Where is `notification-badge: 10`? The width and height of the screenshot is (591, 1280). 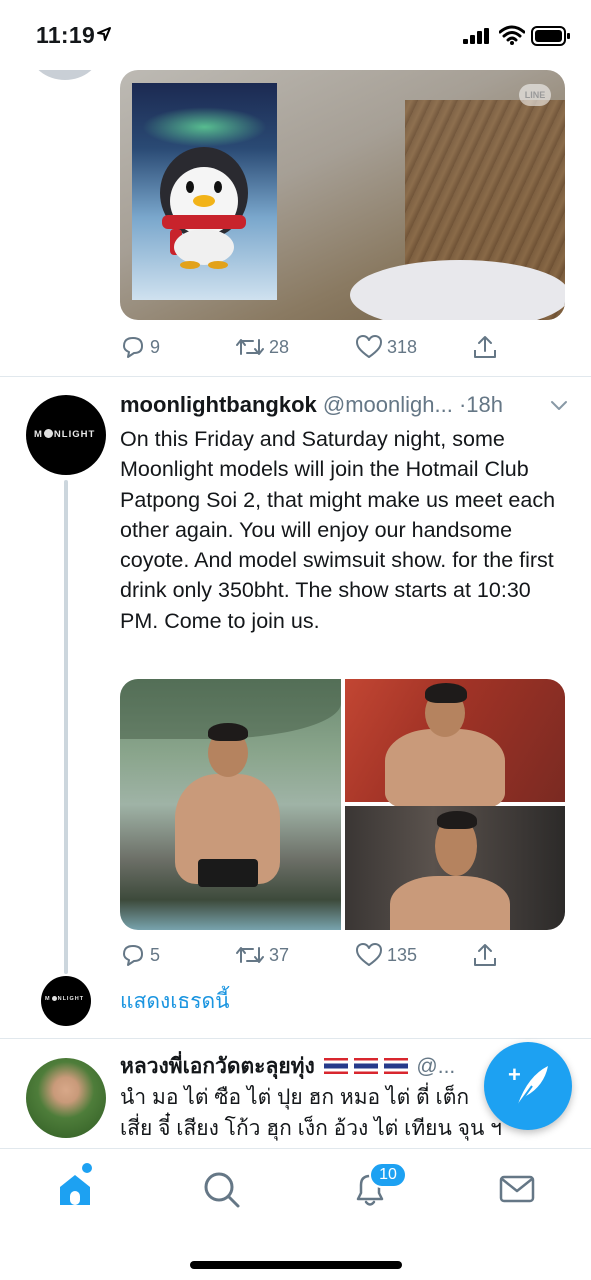 notification-badge: 10 is located at coordinates (388, 1175).